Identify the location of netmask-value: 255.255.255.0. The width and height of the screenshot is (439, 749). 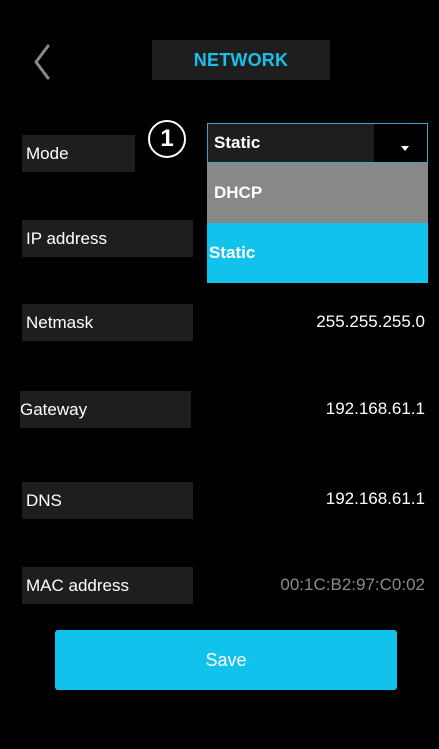
(370, 322).